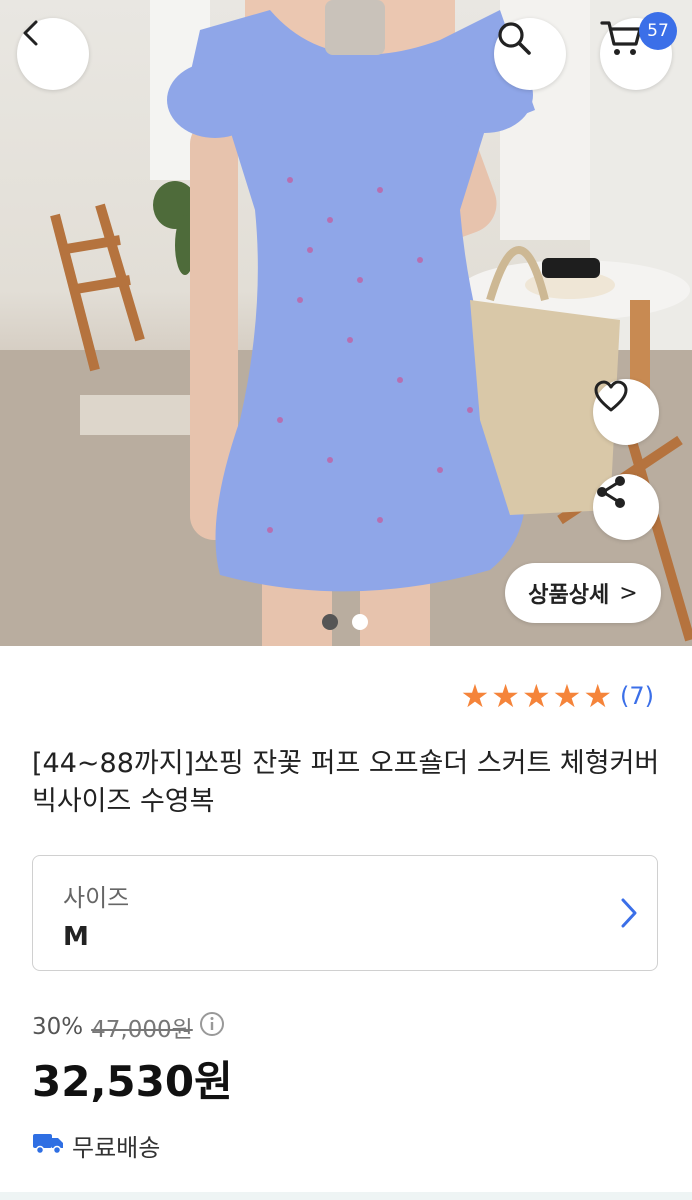 The width and height of the screenshot is (692, 1200). Describe the element at coordinates (345, 622) in the screenshot. I see `carousel-pagination` at that location.